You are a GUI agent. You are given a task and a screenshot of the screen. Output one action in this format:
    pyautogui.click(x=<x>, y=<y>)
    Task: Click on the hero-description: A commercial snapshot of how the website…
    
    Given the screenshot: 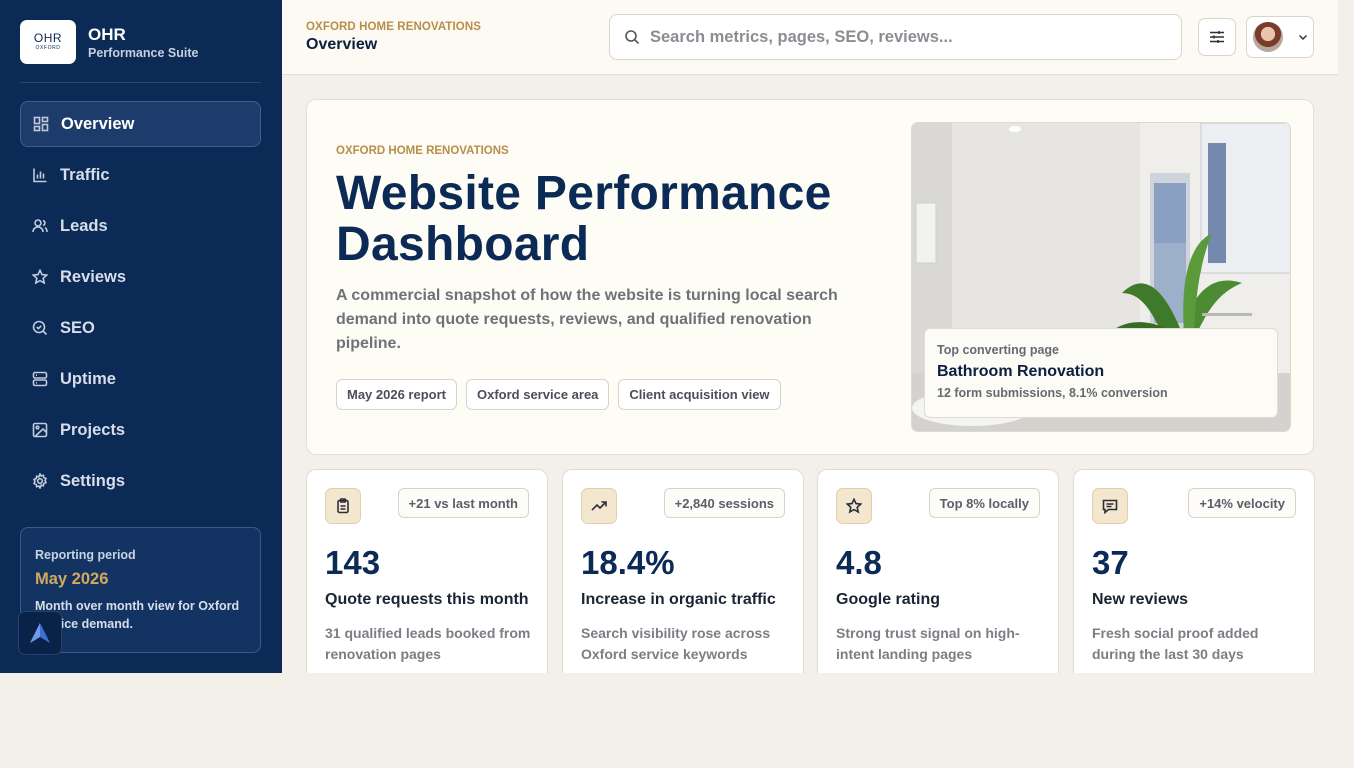 What is the action you would take?
    pyautogui.click(x=587, y=319)
    